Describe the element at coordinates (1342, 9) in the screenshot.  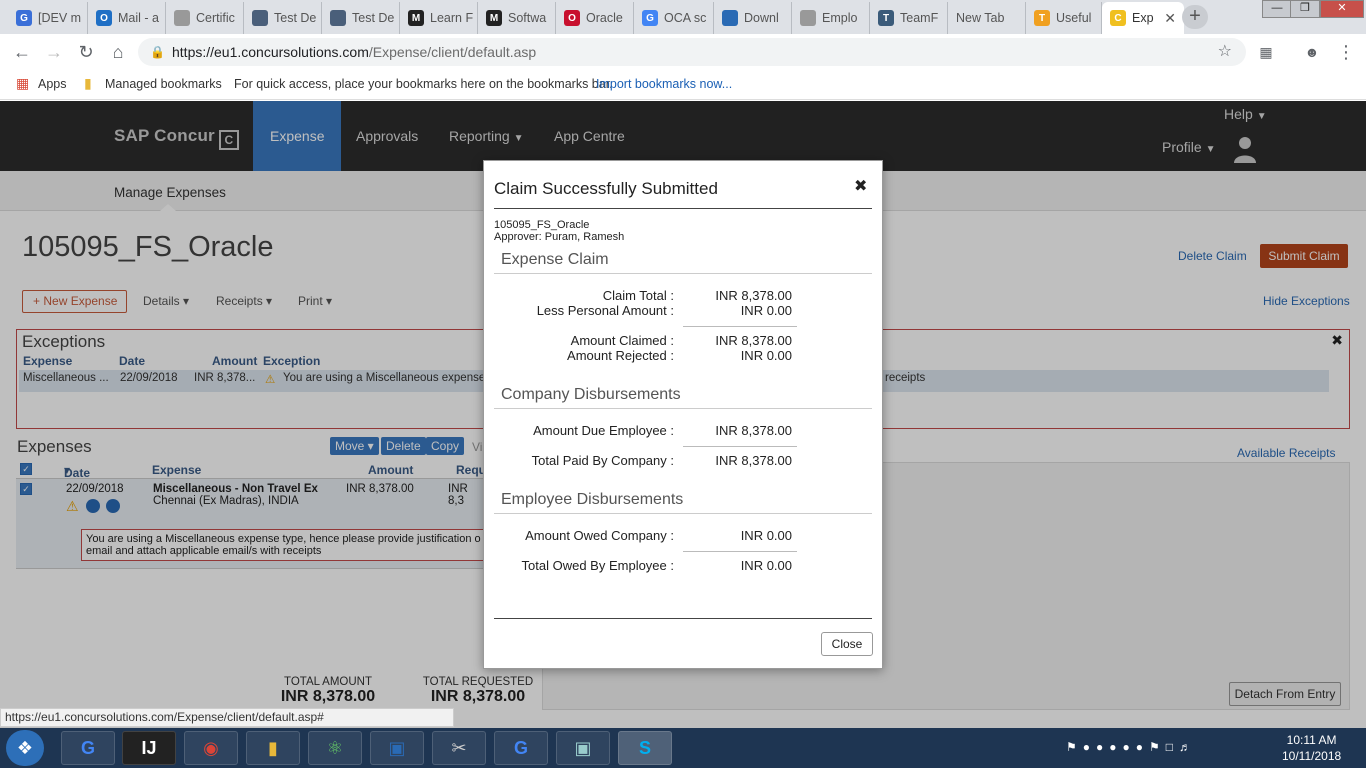
I see `close-window-button: ✕` at that location.